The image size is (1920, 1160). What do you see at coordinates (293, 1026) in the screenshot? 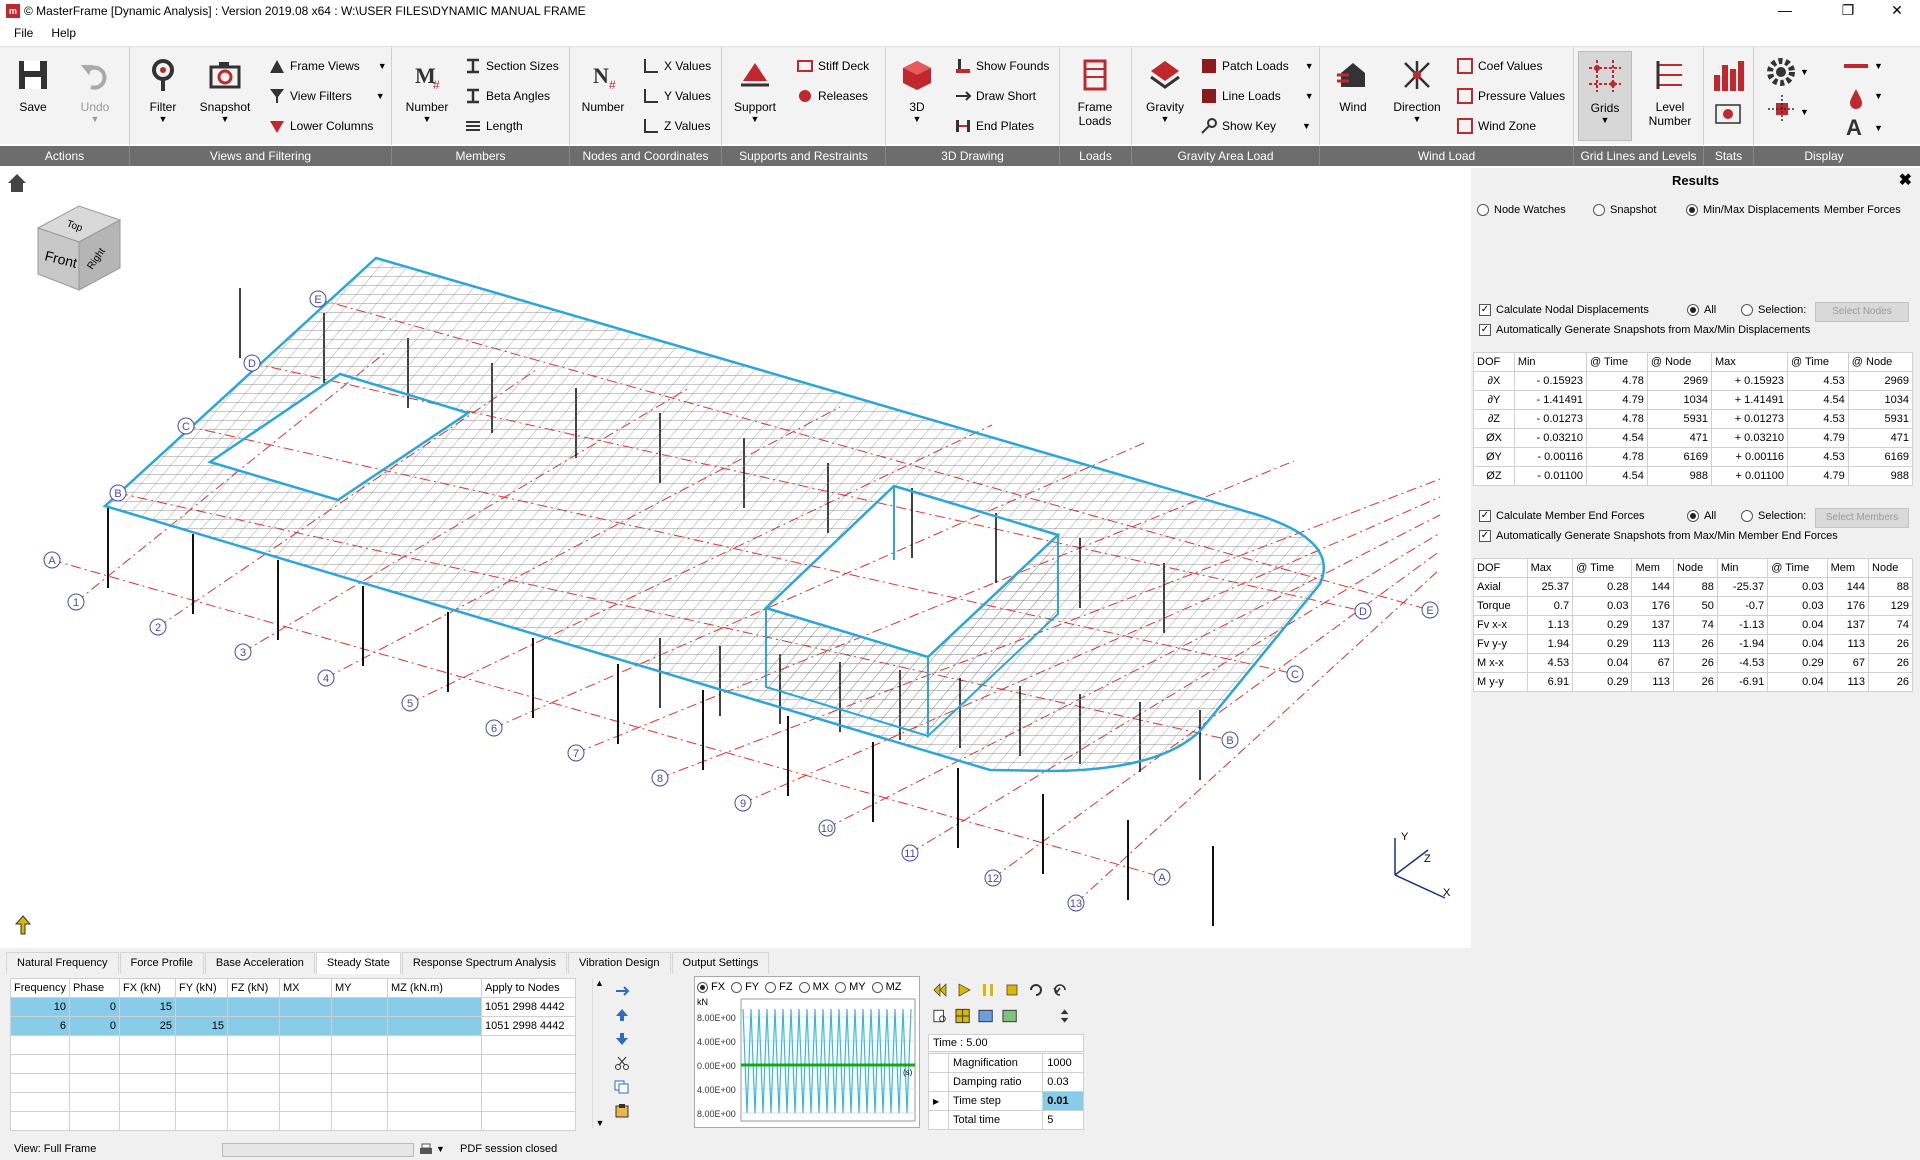
I see `table-row: 6 0 25 15 1051 2998 4442` at bounding box center [293, 1026].